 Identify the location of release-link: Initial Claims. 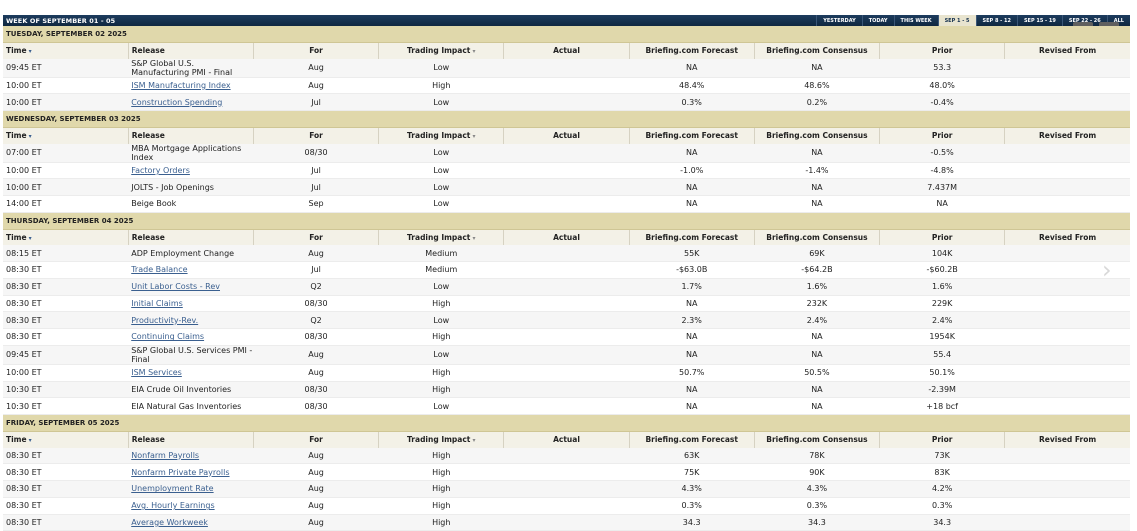
(157, 303).